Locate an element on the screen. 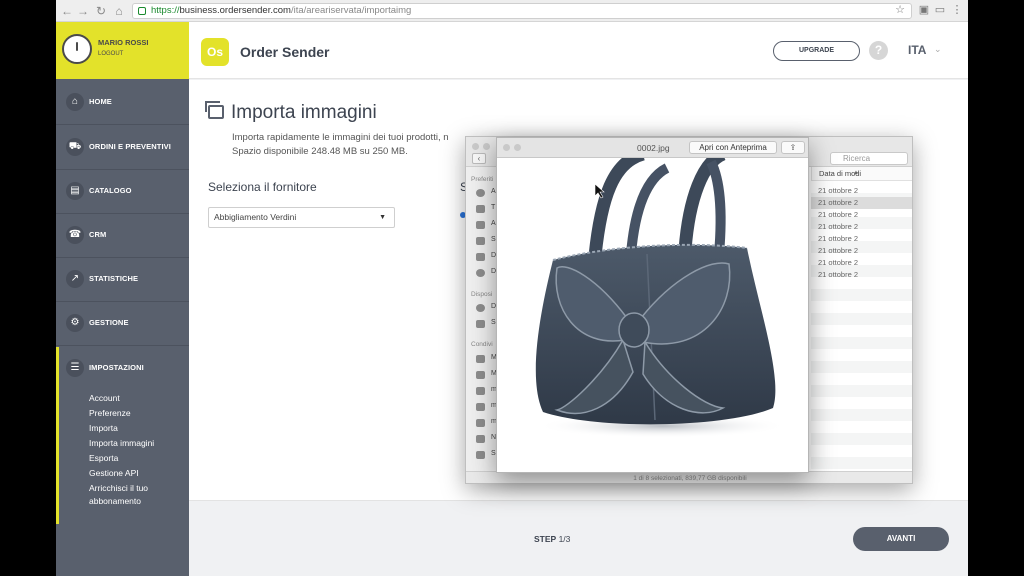 The width and height of the screenshot is (1024, 576). shared-heading: Condivi is located at coordinates (482, 344).